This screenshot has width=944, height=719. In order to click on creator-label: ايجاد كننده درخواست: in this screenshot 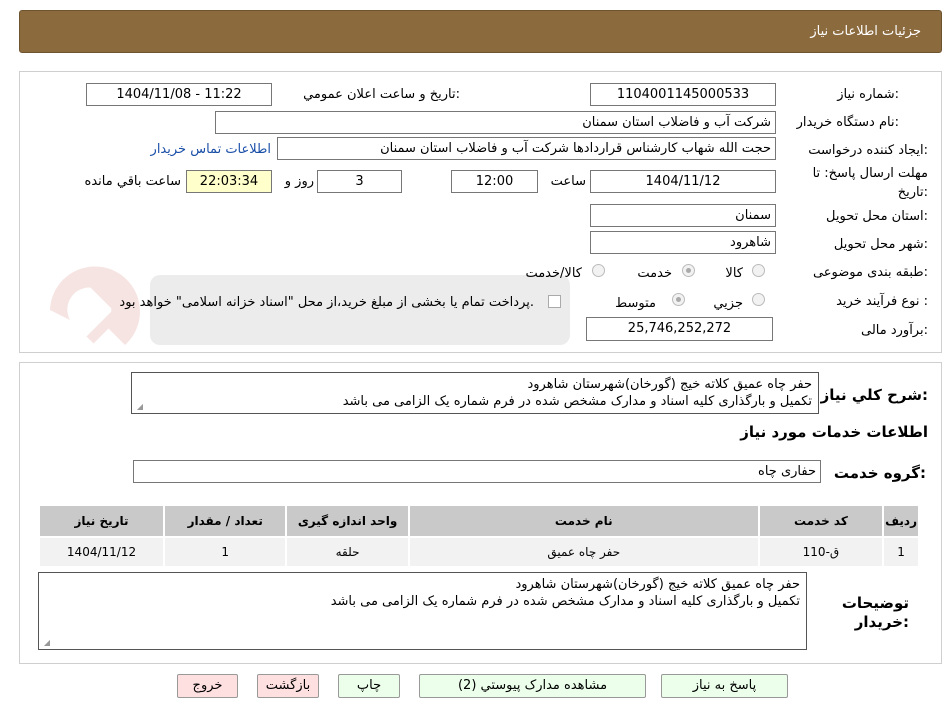, I will do `click(868, 150)`.